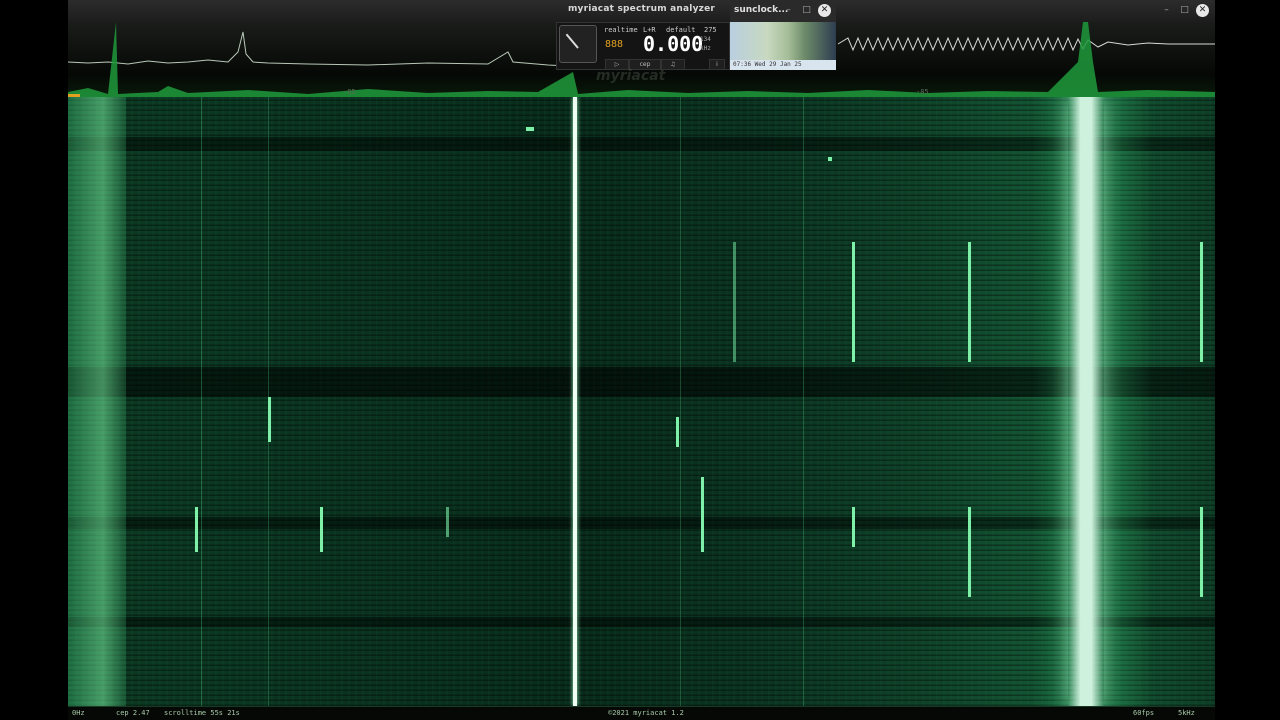 The width and height of the screenshot is (1280, 720). Describe the element at coordinates (78, 713) in the screenshot. I see `freq-start-label: 0Hz` at that location.